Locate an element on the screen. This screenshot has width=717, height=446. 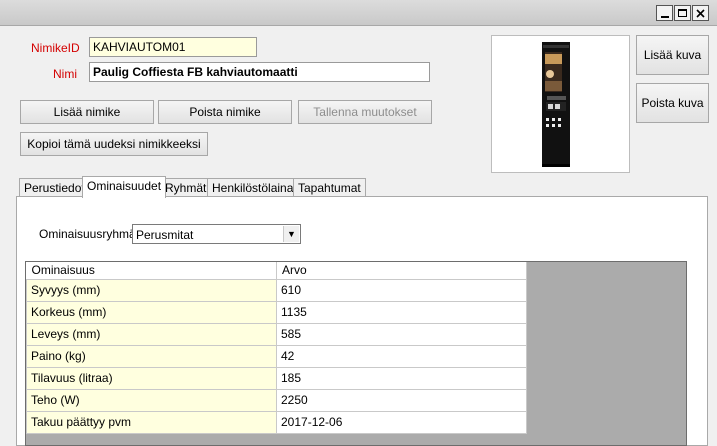
property-group-label: Ominaisuusryhmä is located at coordinates (87, 234).